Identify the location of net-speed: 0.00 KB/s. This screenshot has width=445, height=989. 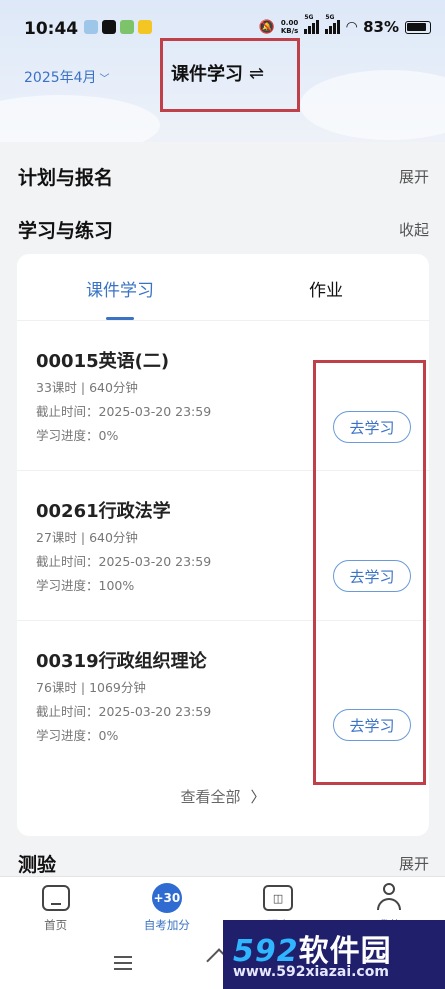
(289, 27).